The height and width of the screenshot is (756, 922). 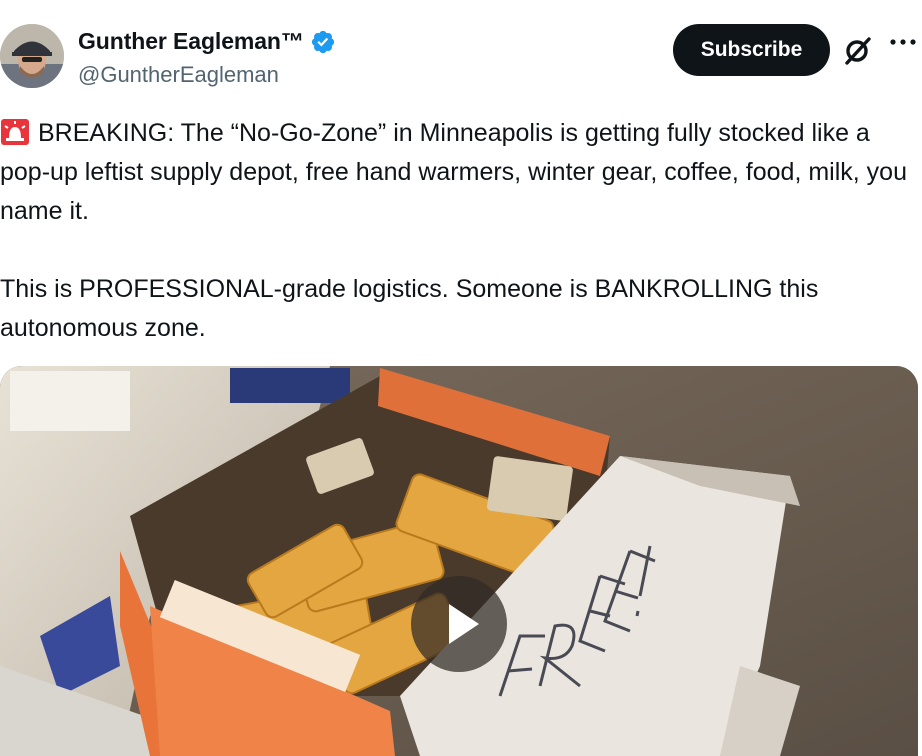 I want to click on rotating-light-emoji-icon, so click(x=15, y=132).